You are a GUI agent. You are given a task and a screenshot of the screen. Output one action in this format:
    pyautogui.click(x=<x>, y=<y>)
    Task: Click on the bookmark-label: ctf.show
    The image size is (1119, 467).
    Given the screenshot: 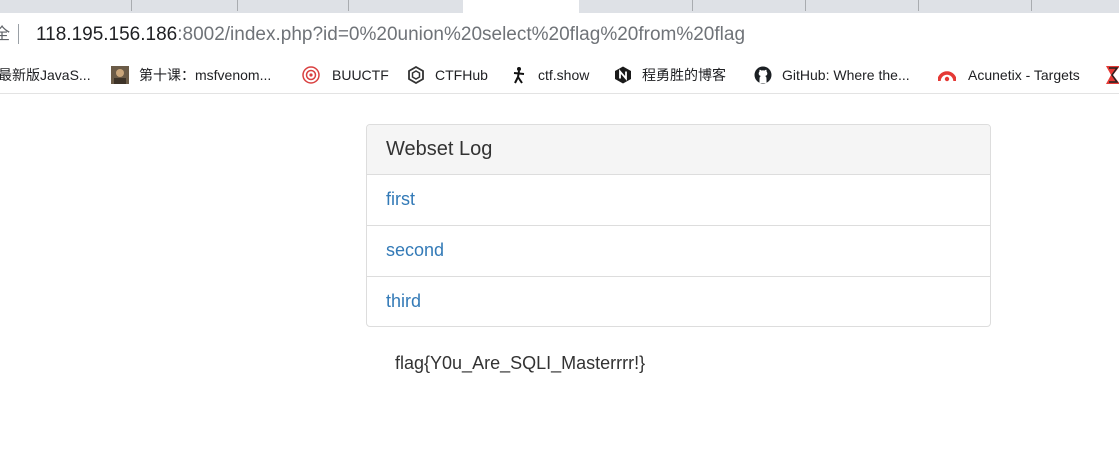 What is the action you would take?
    pyautogui.click(x=564, y=75)
    